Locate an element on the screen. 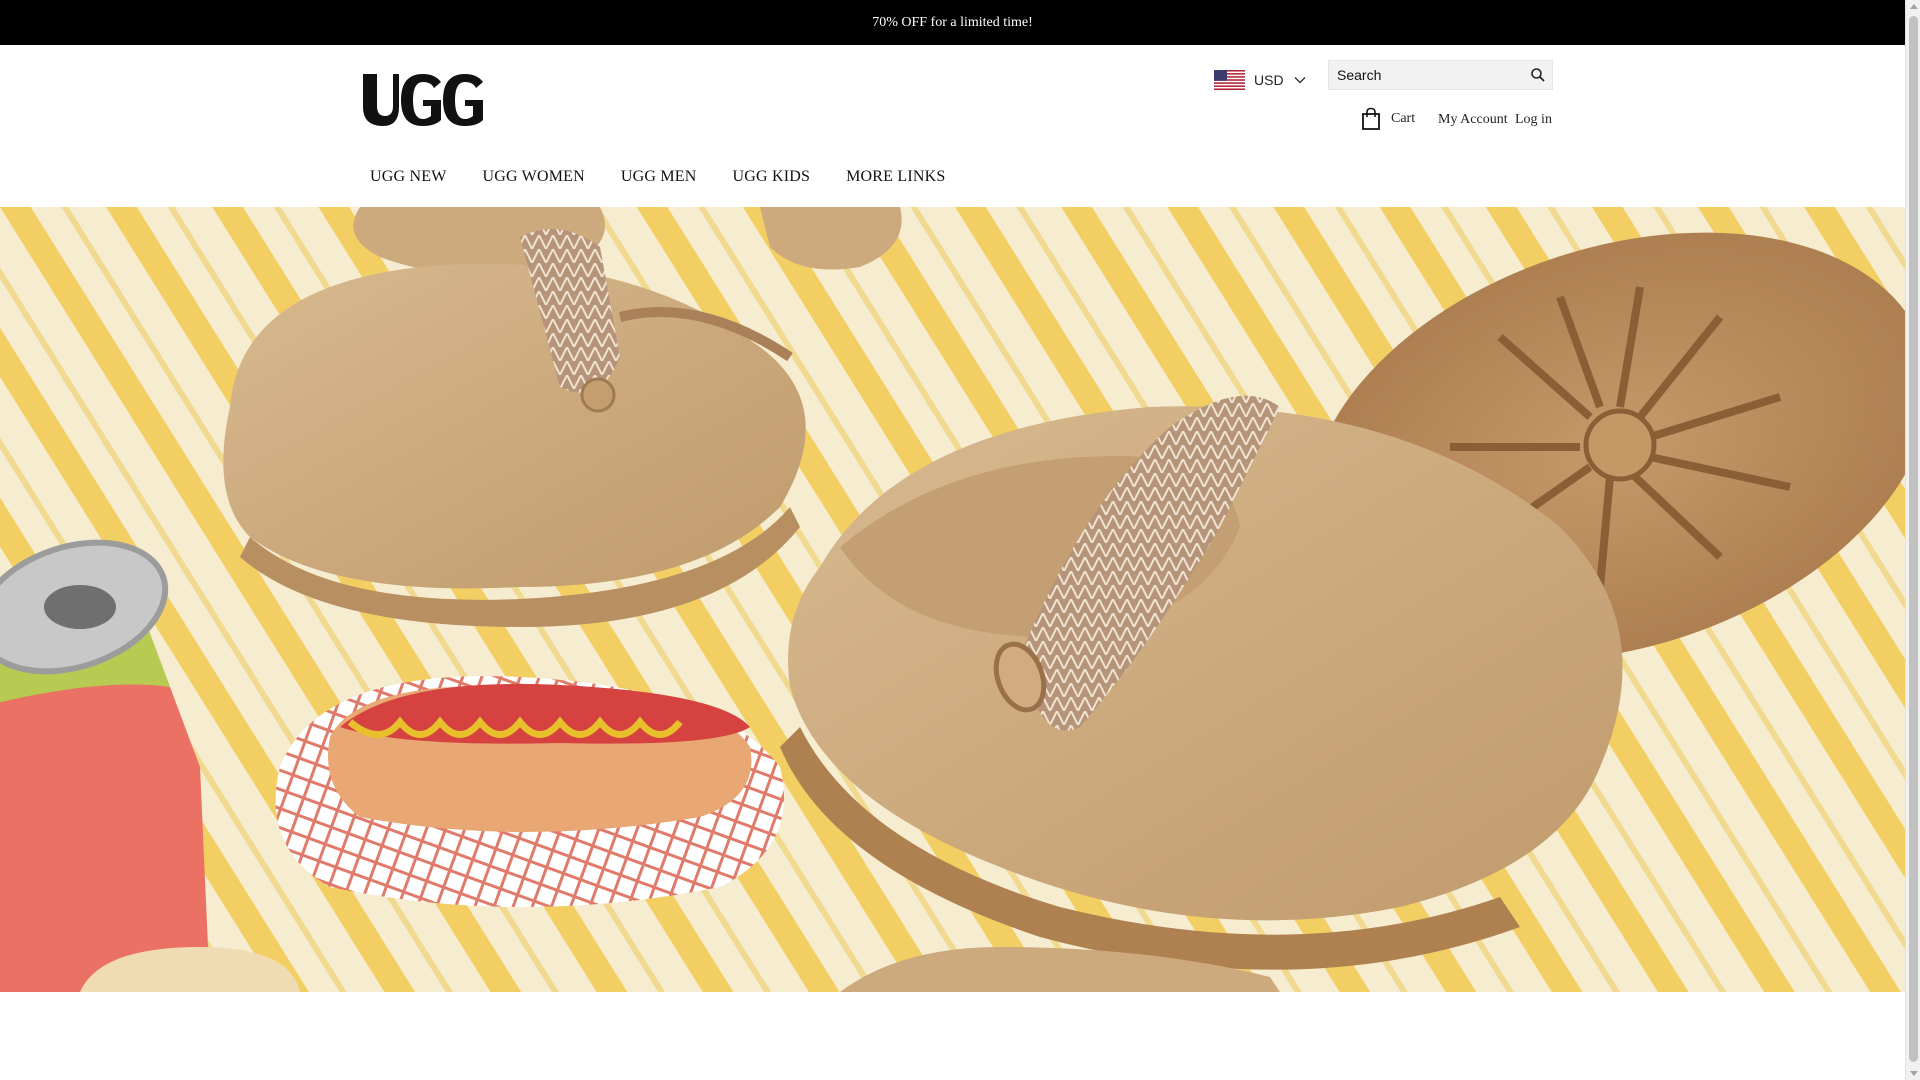 The width and height of the screenshot is (1920, 1080). announcement-text: 70% OFF for a limited time! is located at coordinates (952, 22).